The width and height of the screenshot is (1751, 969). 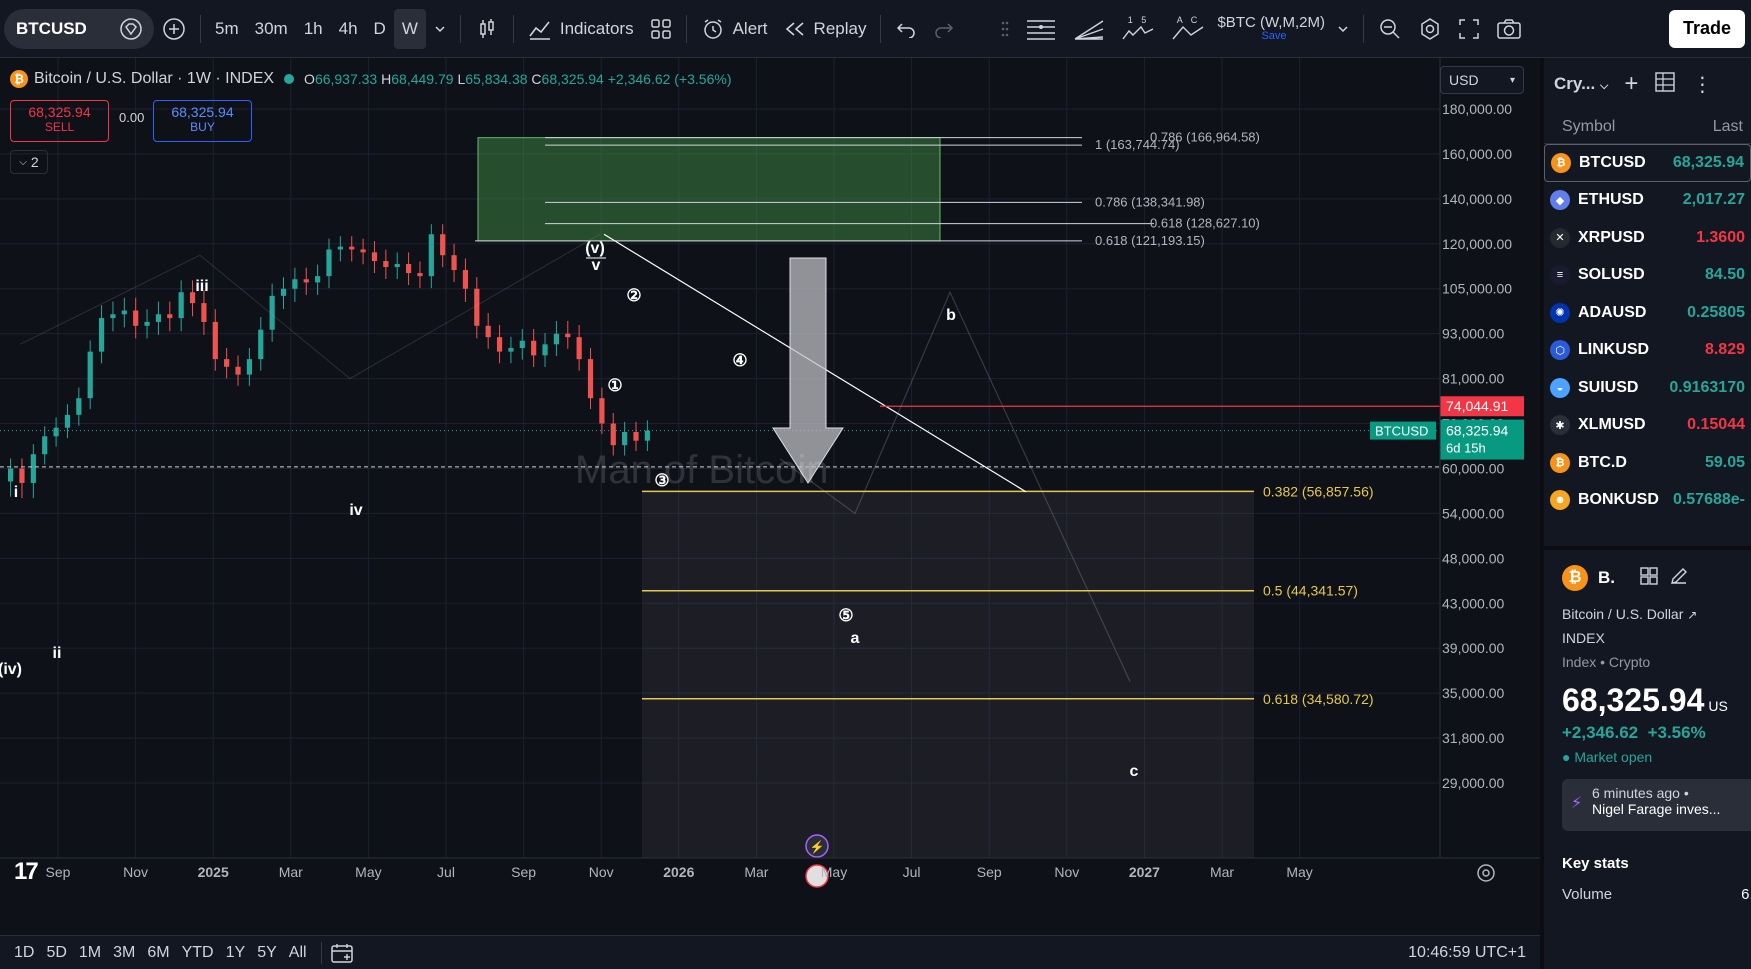 What do you see at coordinates (1647, 351) in the screenshot?
I see `watchlist-row-linkusd: ⬡ LINKUSD 8.829` at bounding box center [1647, 351].